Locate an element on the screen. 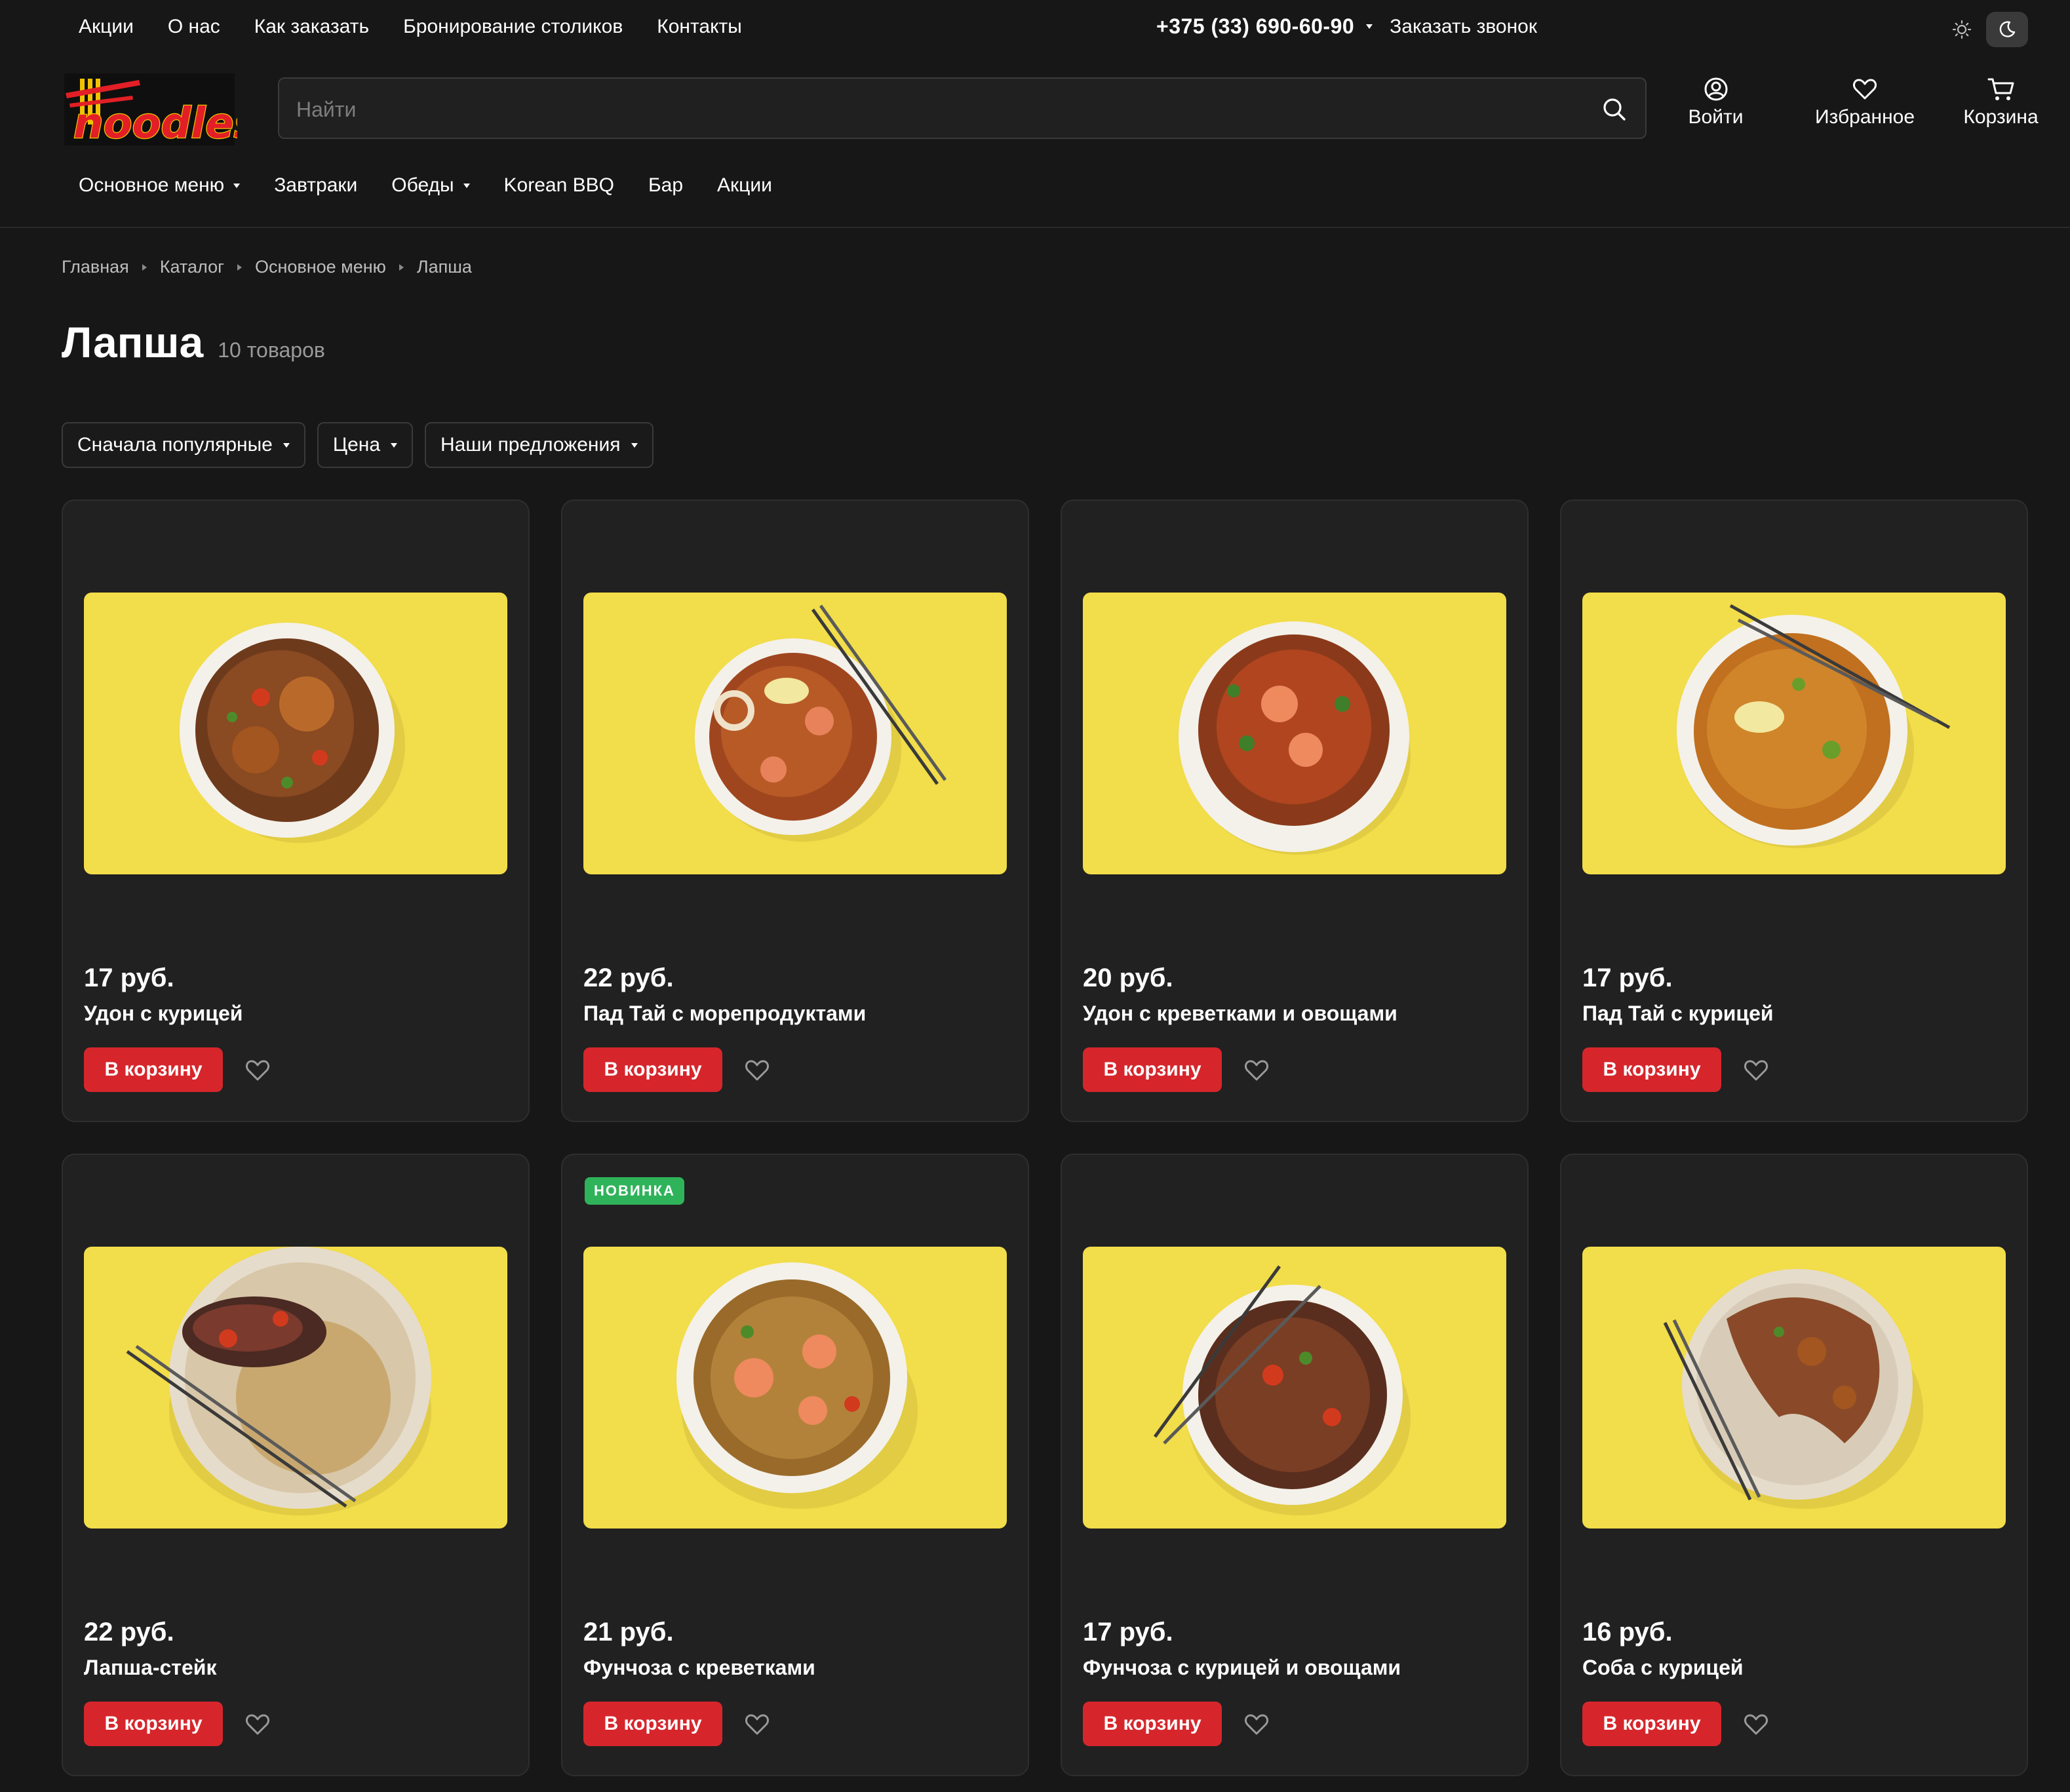 The height and width of the screenshot is (1792, 2070). product-card: 17 руб. Пад Тай с курицей В корзину is located at coordinates (1794, 810).